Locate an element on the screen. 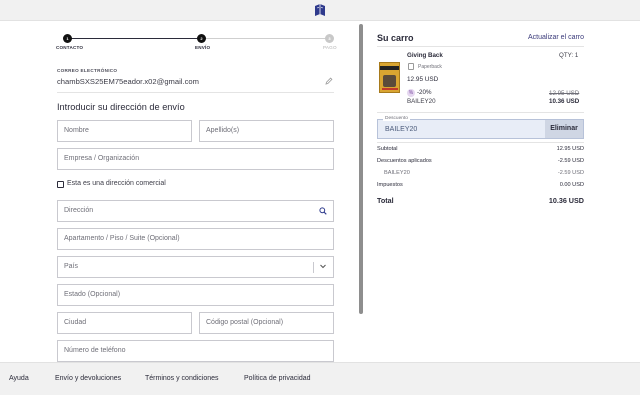  step-shipping-dot: 2 is located at coordinates (201, 38).